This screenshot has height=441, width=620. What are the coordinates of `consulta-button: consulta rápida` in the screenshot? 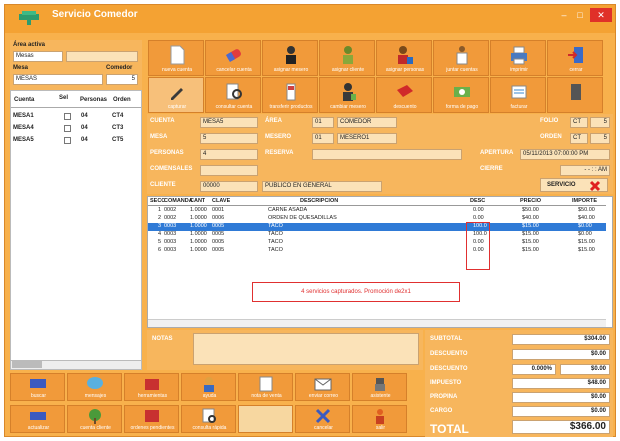 It's located at (208, 419).